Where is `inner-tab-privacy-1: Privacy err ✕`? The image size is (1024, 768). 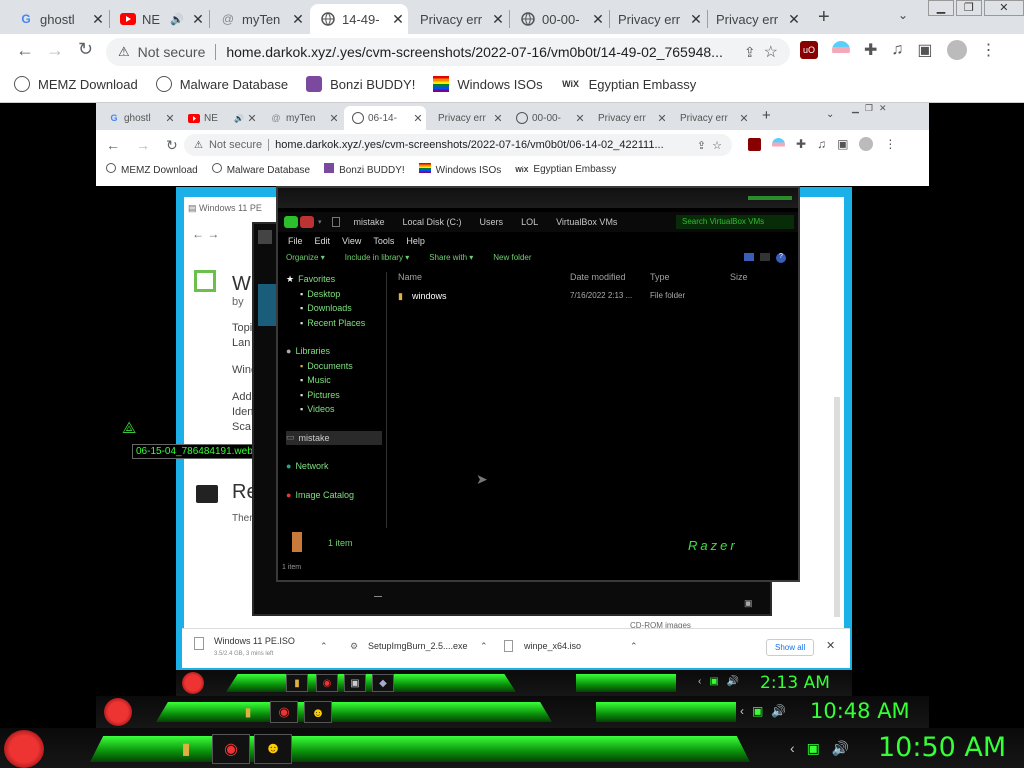
inner-tab-privacy-1: Privacy err ✕ is located at coordinates (467, 118).